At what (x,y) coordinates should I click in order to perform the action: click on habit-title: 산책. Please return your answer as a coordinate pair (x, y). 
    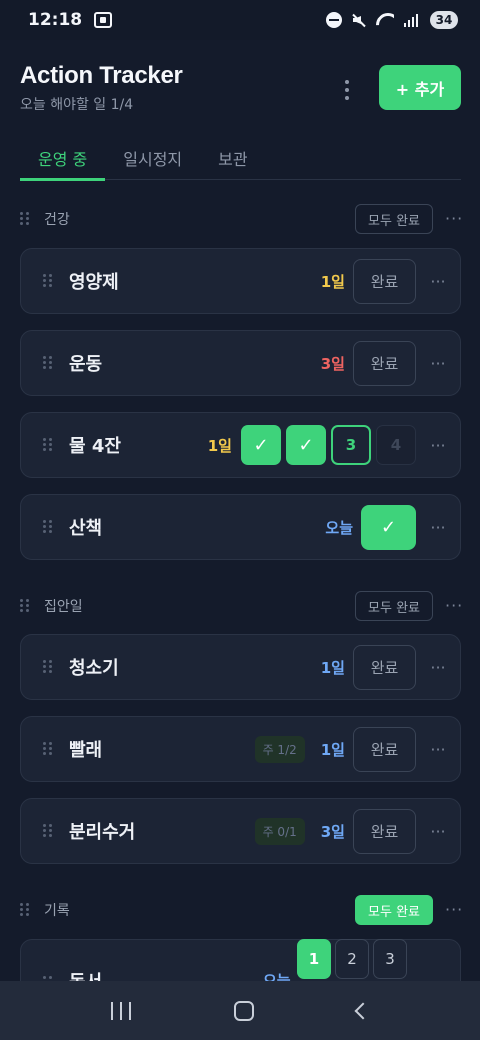
    Looking at the image, I should click on (86, 528).